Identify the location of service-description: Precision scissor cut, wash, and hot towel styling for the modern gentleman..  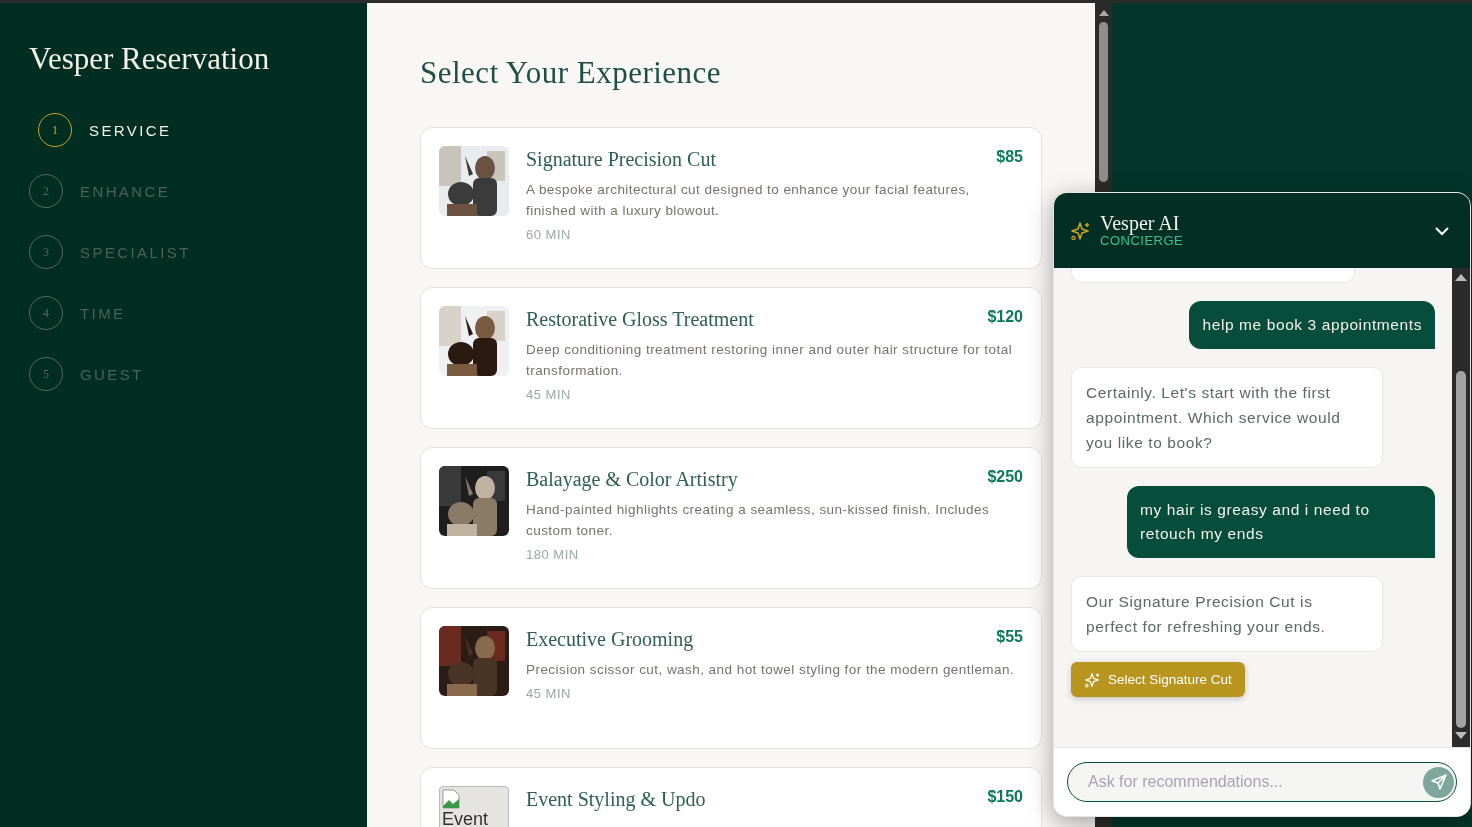
(771, 670).